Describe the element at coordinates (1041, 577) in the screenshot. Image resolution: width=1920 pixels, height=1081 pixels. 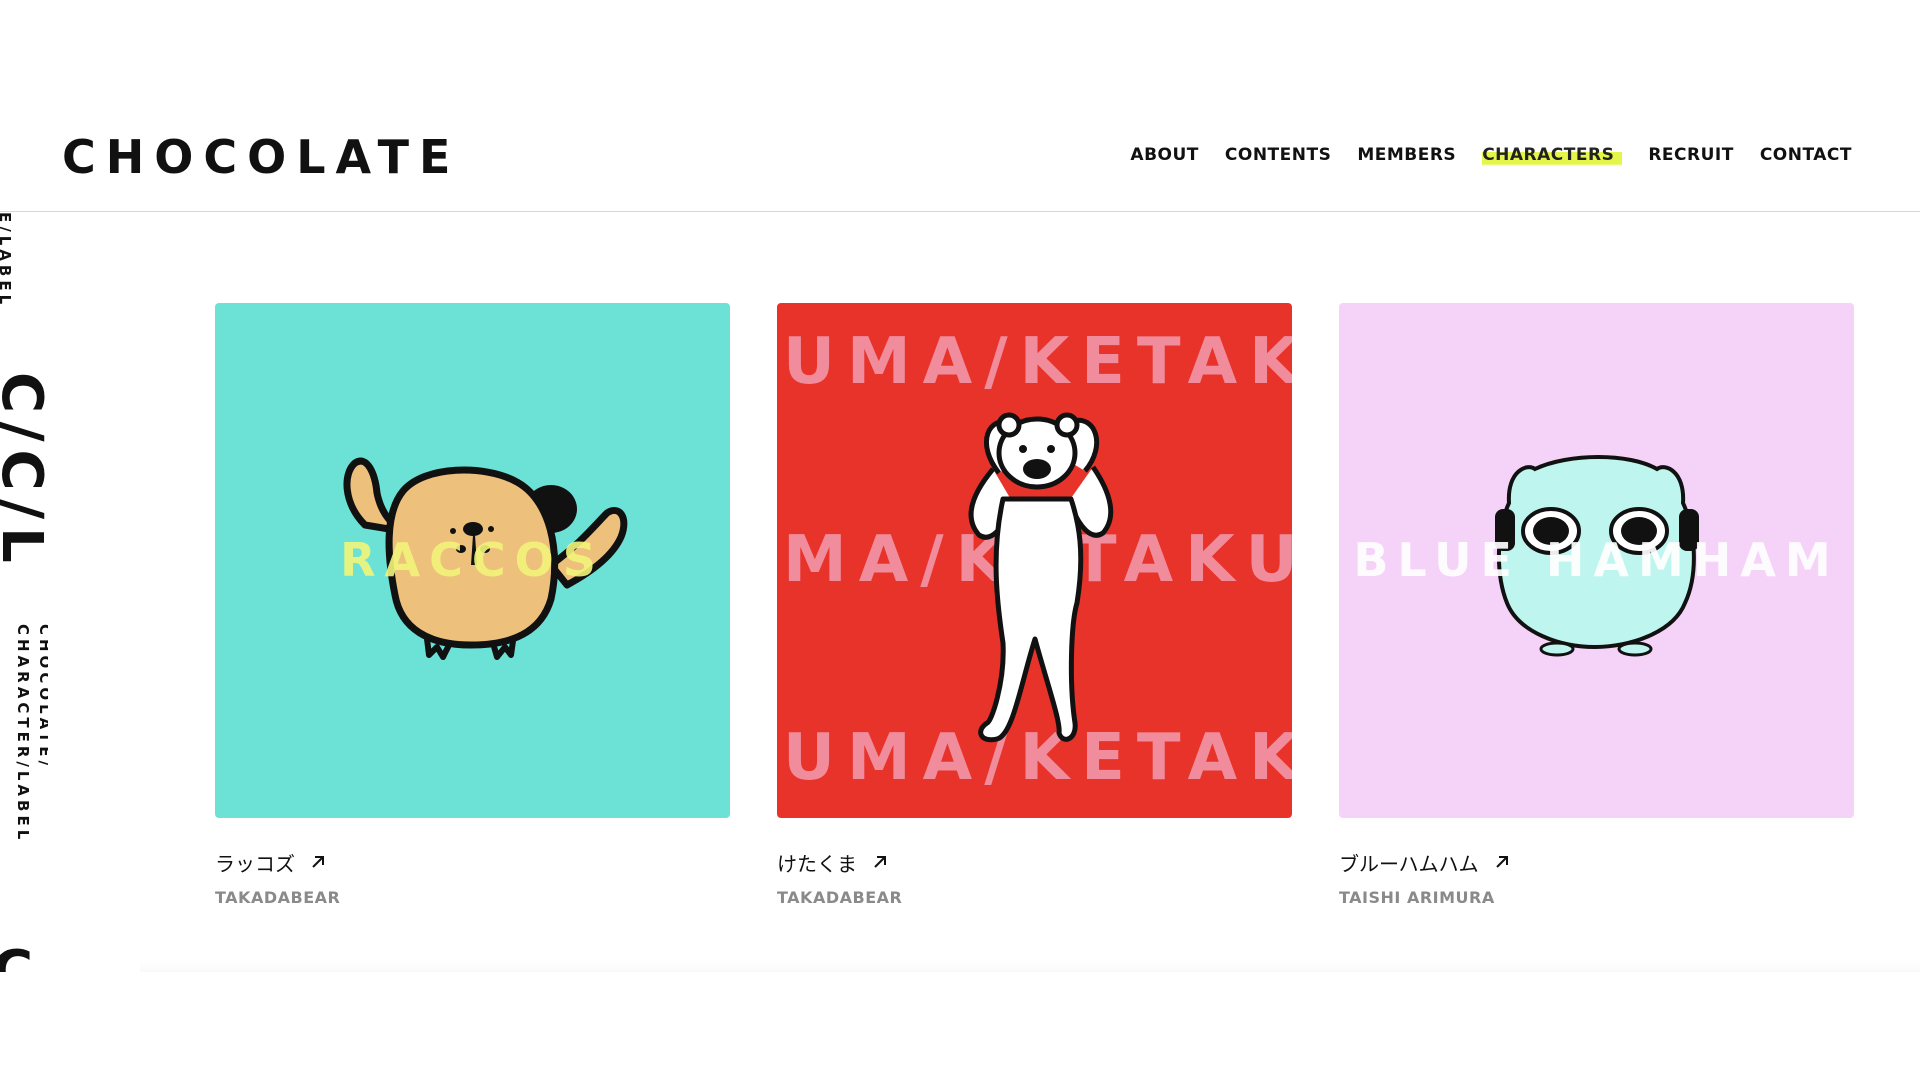
I see `ketakuma-illustration` at that location.